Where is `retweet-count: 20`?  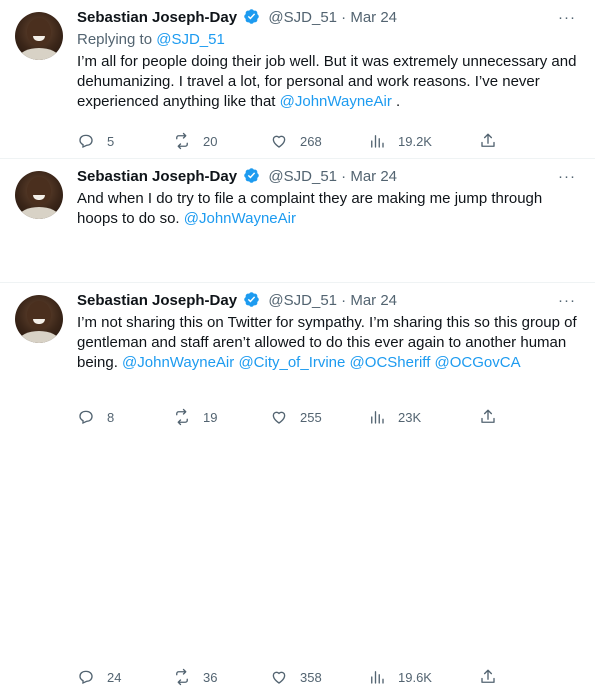 retweet-count: 20 is located at coordinates (210, 141).